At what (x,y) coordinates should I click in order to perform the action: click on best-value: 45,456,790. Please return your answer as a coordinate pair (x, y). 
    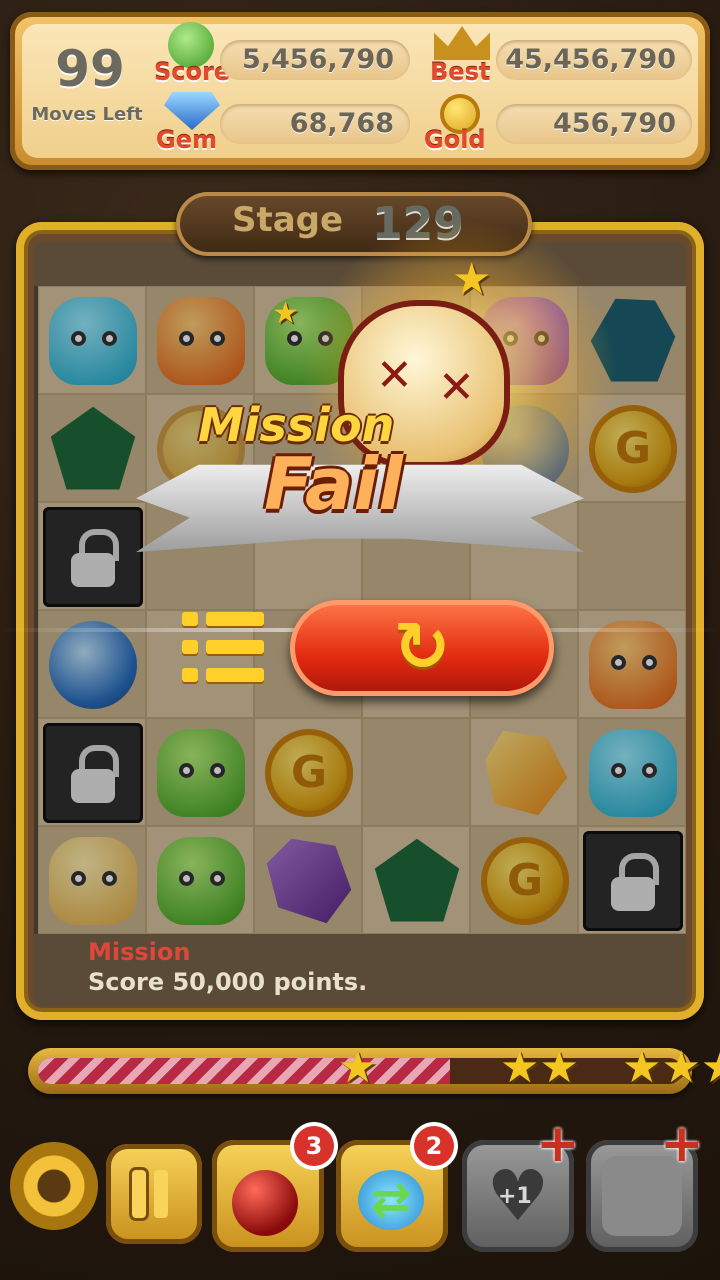
    Looking at the image, I should click on (594, 60).